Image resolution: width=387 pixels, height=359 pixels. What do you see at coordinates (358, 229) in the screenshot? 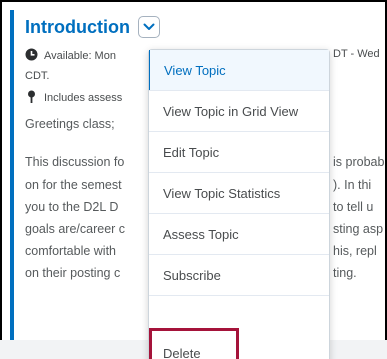
I see `body-line-4-right: sting asp` at bounding box center [358, 229].